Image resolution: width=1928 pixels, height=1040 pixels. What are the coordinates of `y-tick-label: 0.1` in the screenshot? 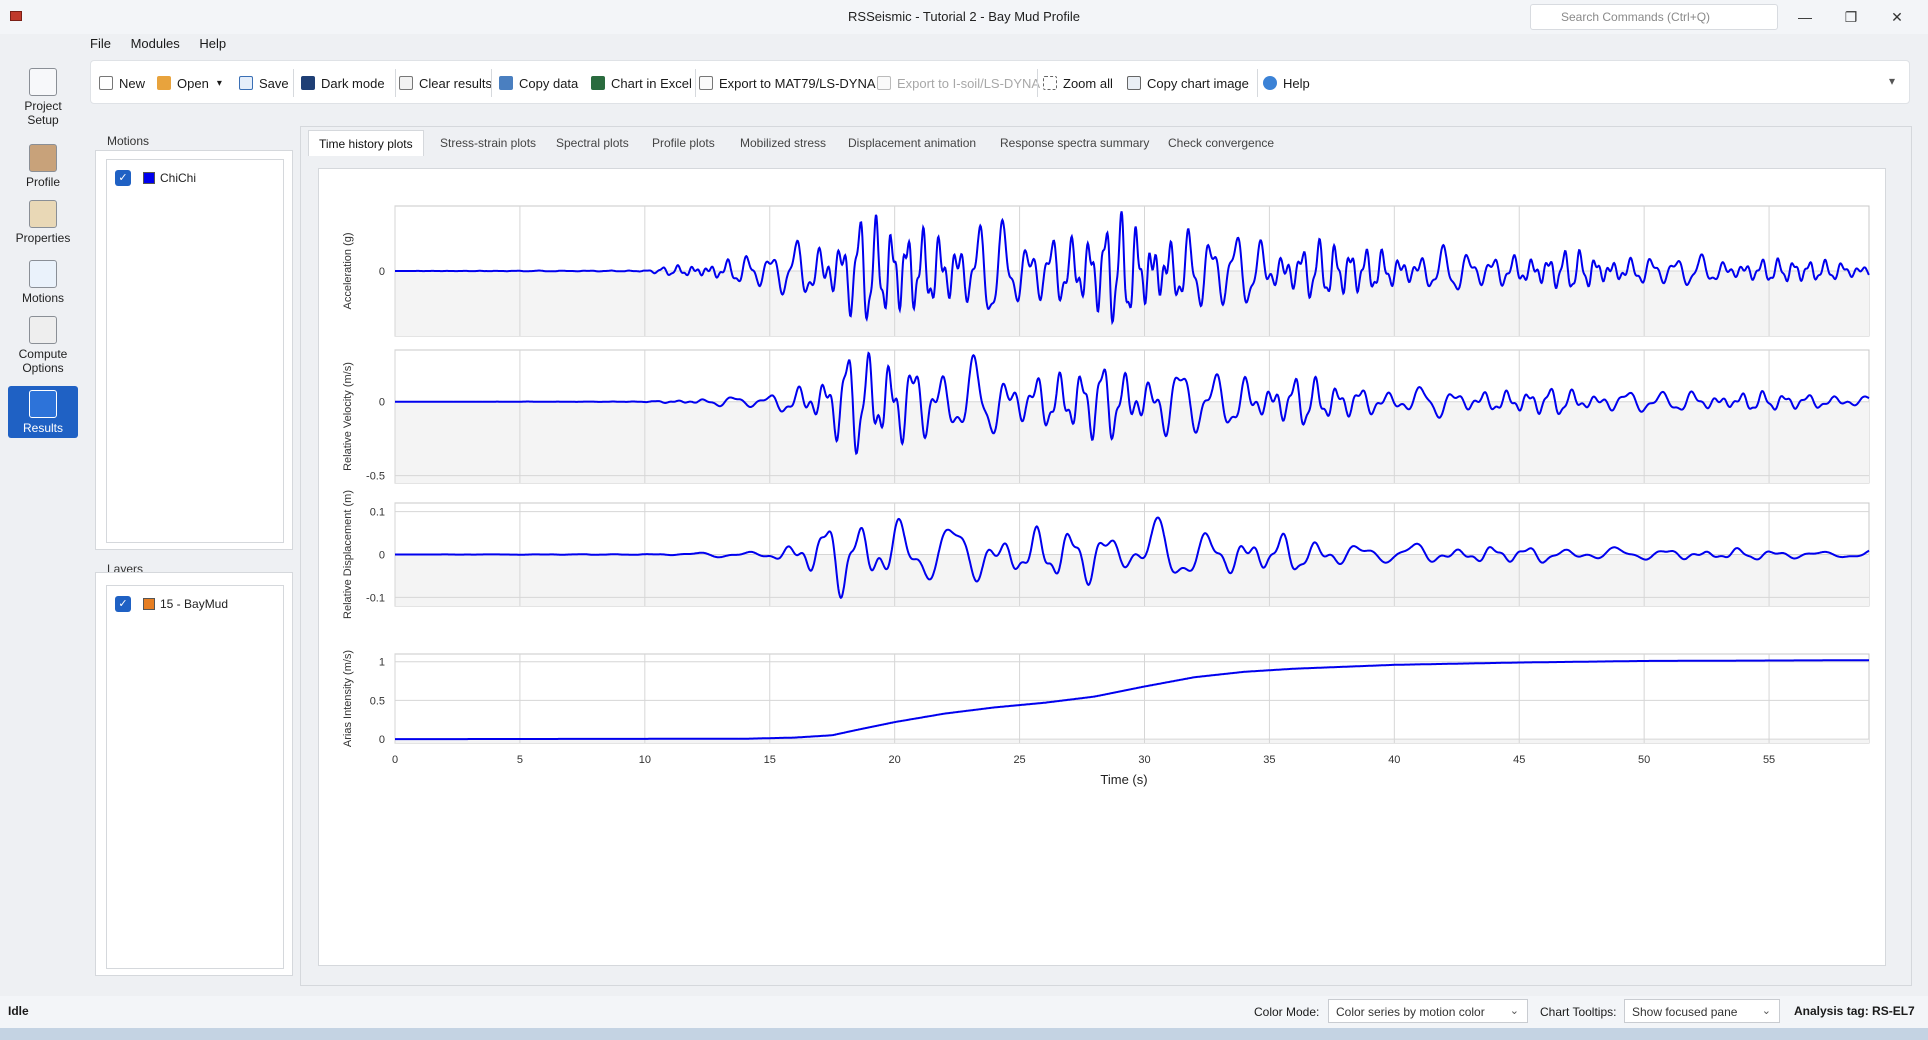 It's located at (377, 513).